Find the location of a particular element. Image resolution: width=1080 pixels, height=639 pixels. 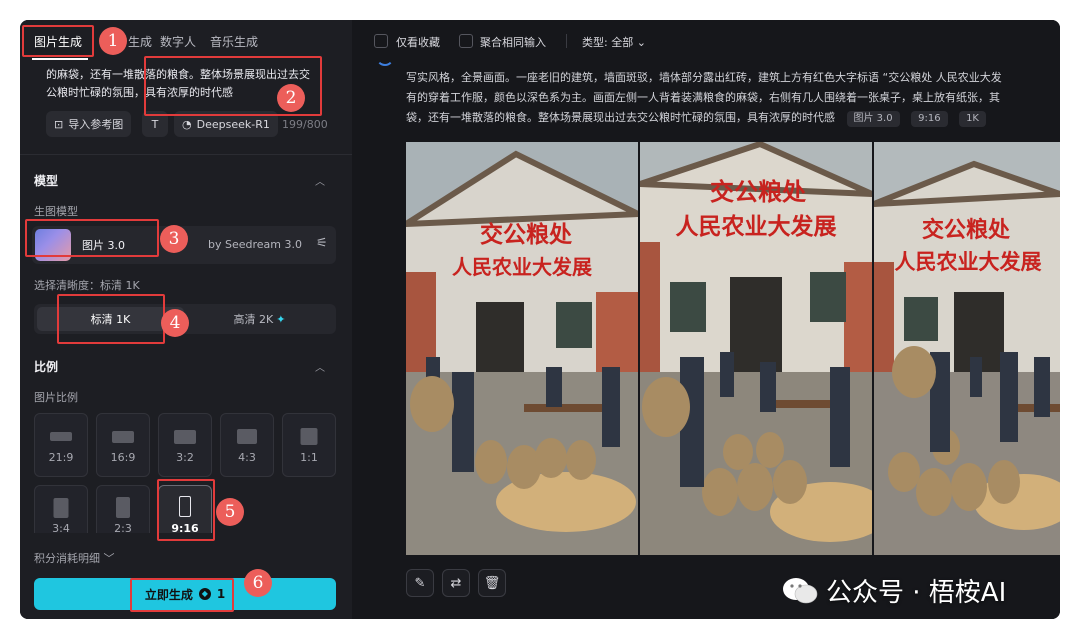

tab-music-gen: 音乐生成 is located at coordinates (234, 41).